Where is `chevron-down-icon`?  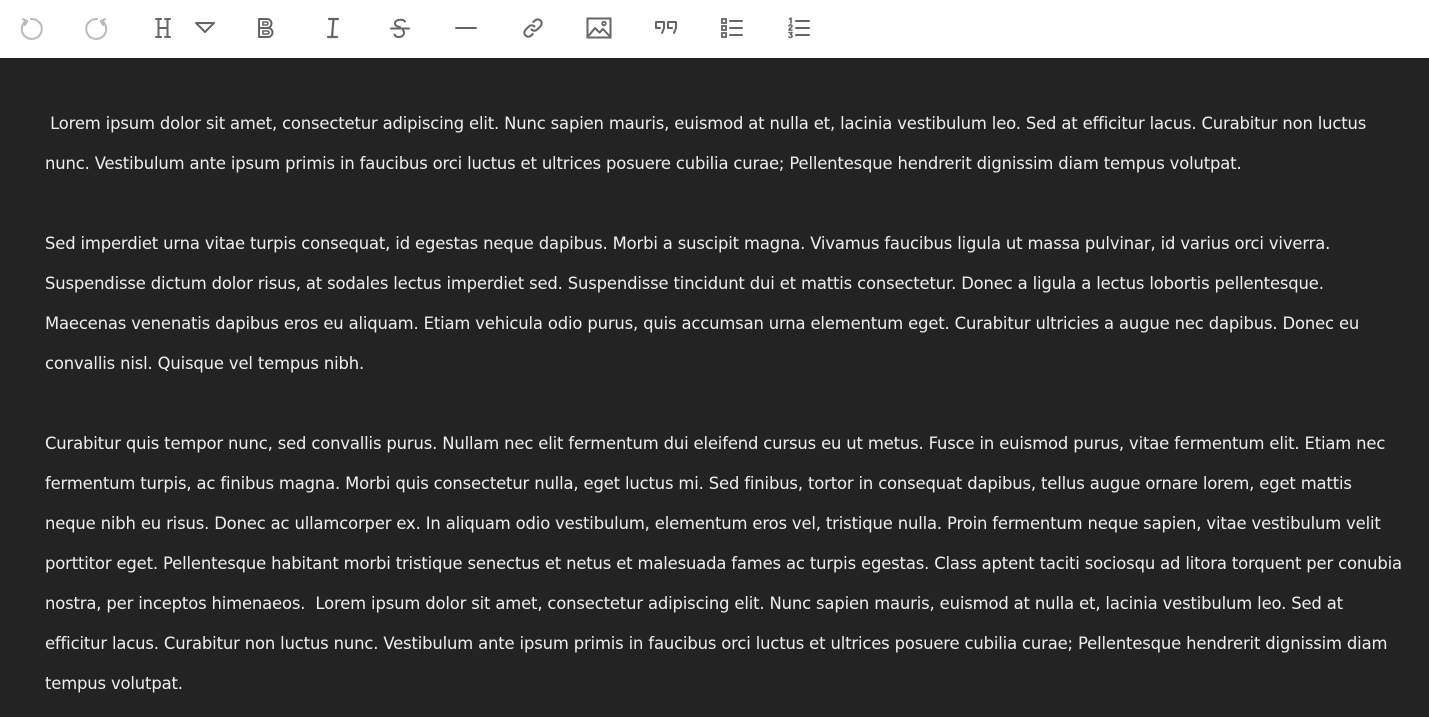
chevron-down-icon is located at coordinates (205, 27).